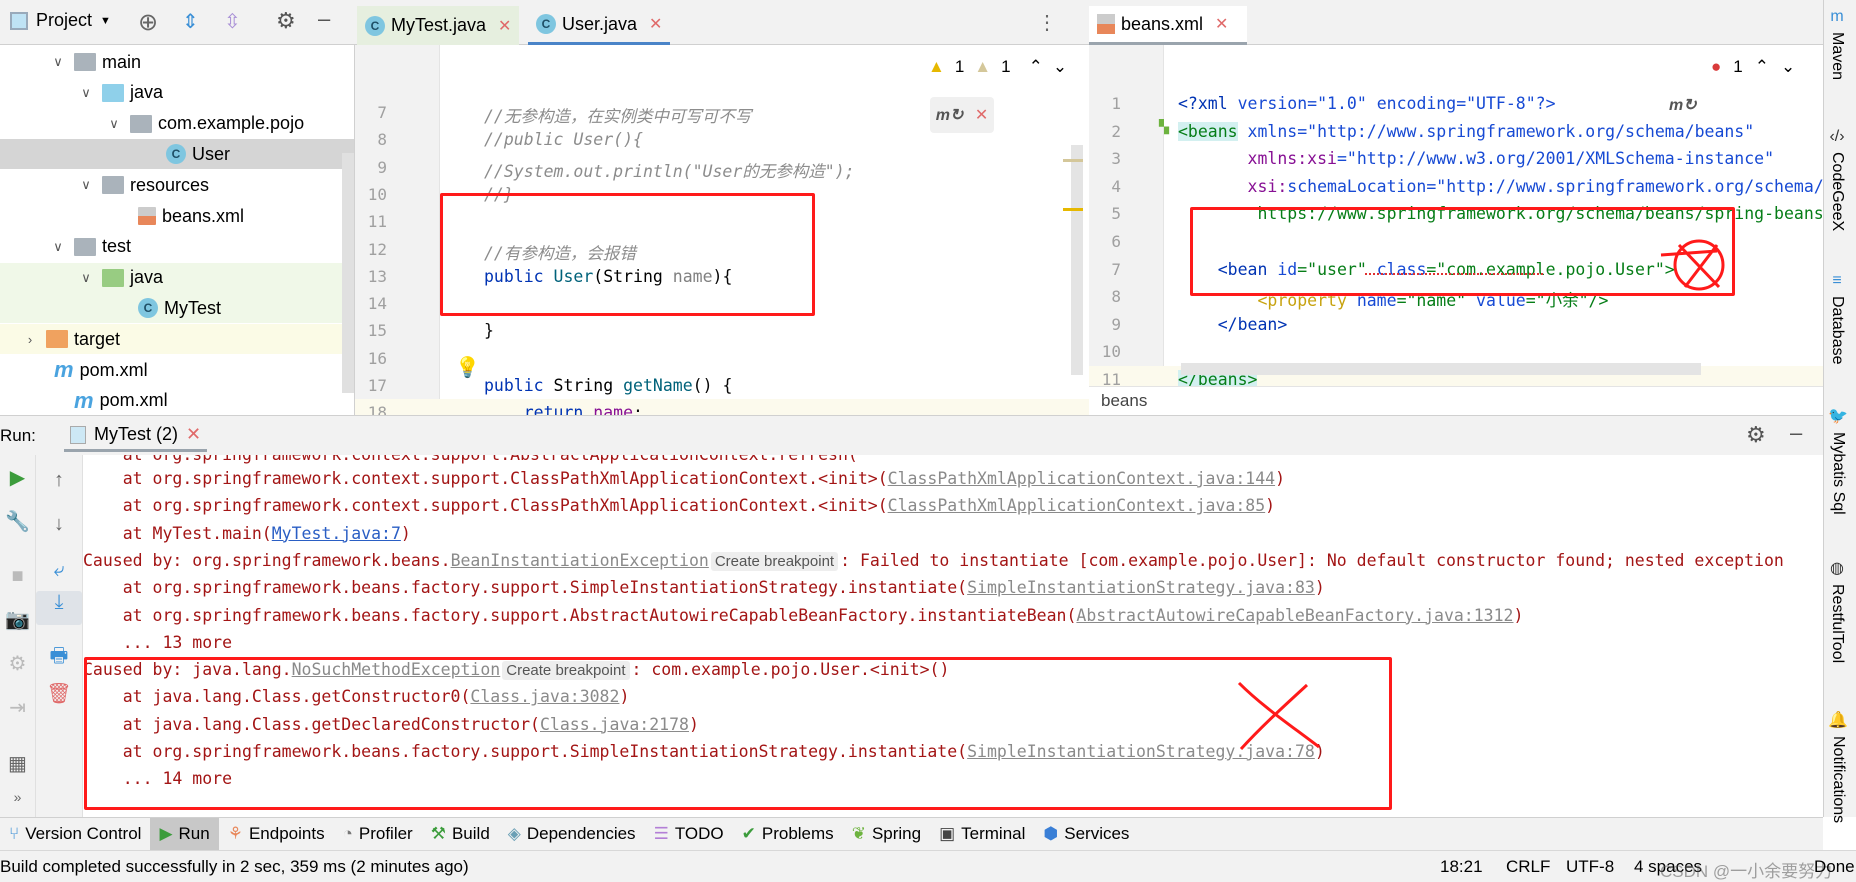 The width and height of the screenshot is (1856, 882). What do you see at coordinates (75, 834) in the screenshot?
I see `tool-tab-version-control: ⑂ Version Control` at bounding box center [75, 834].